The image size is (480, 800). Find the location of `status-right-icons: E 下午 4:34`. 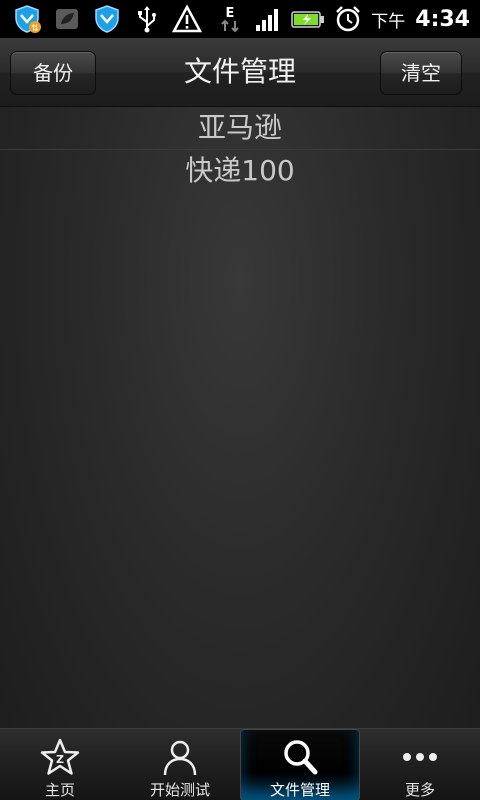

status-right-icons: E 下午 4:34 is located at coordinates (347, 19).